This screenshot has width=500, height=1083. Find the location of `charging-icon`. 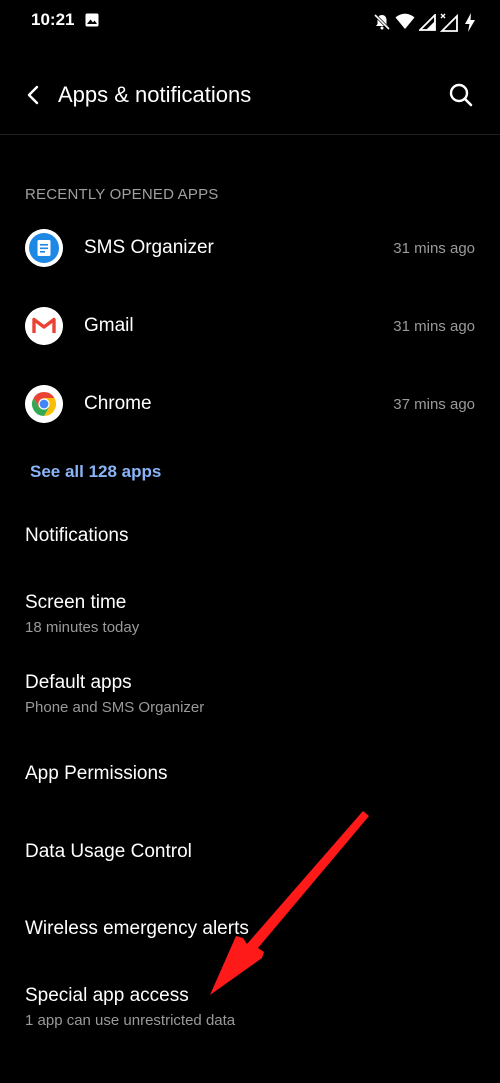

charging-icon is located at coordinates (470, 22).